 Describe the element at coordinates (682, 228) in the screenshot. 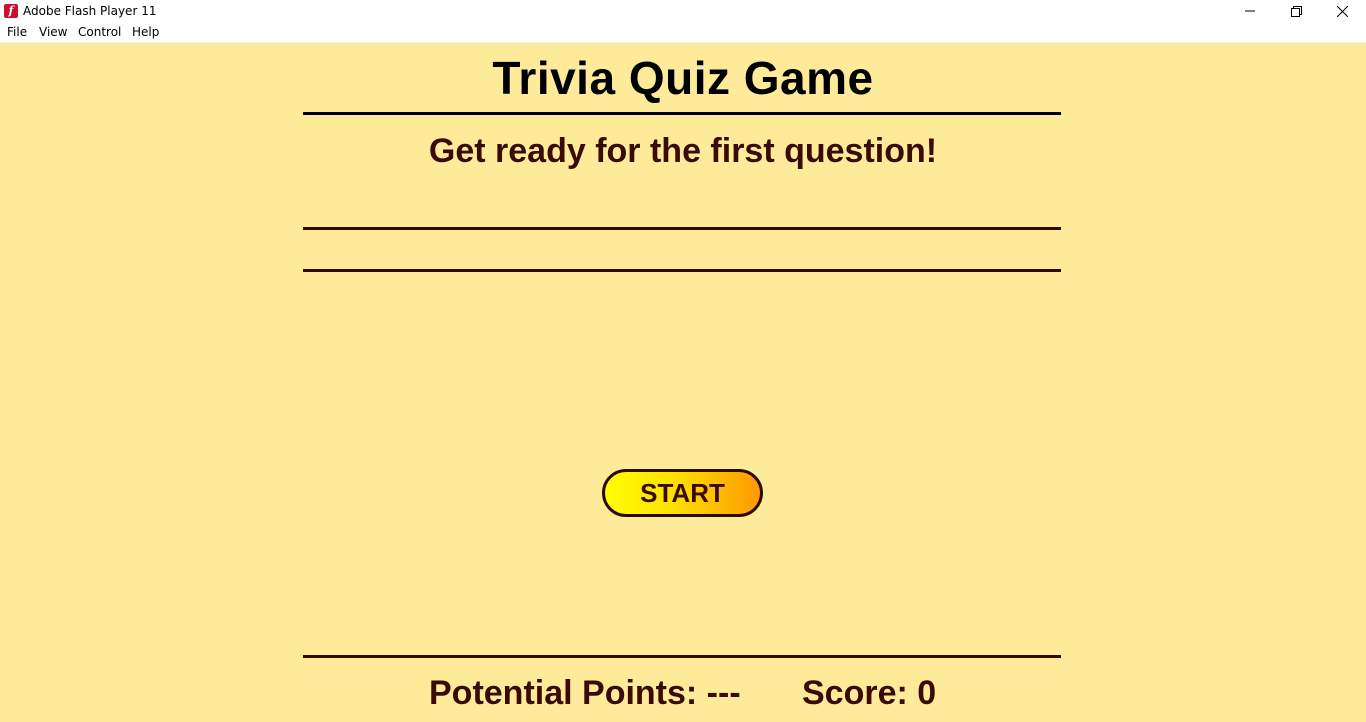

I see `answer-divider-top` at that location.